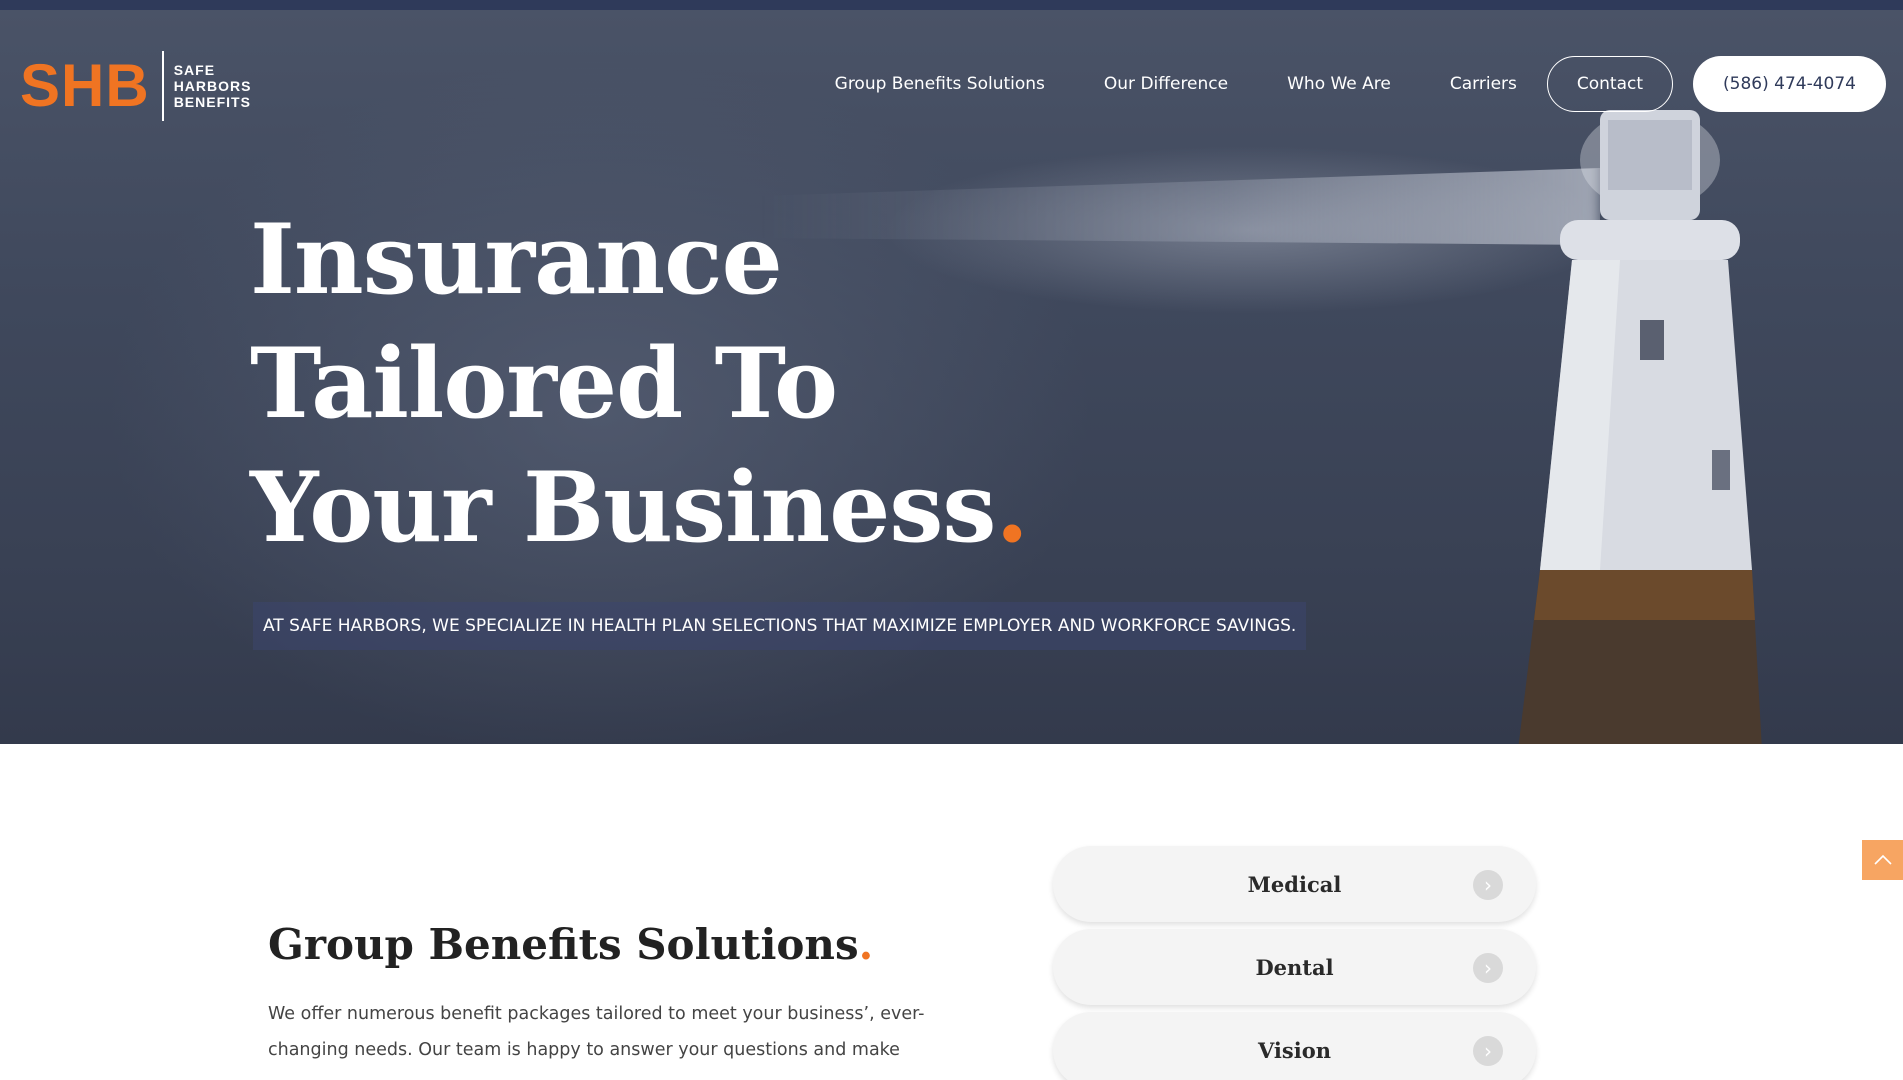  I want to click on benefit-item-vision: Vision ›, so click(1294, 1046).